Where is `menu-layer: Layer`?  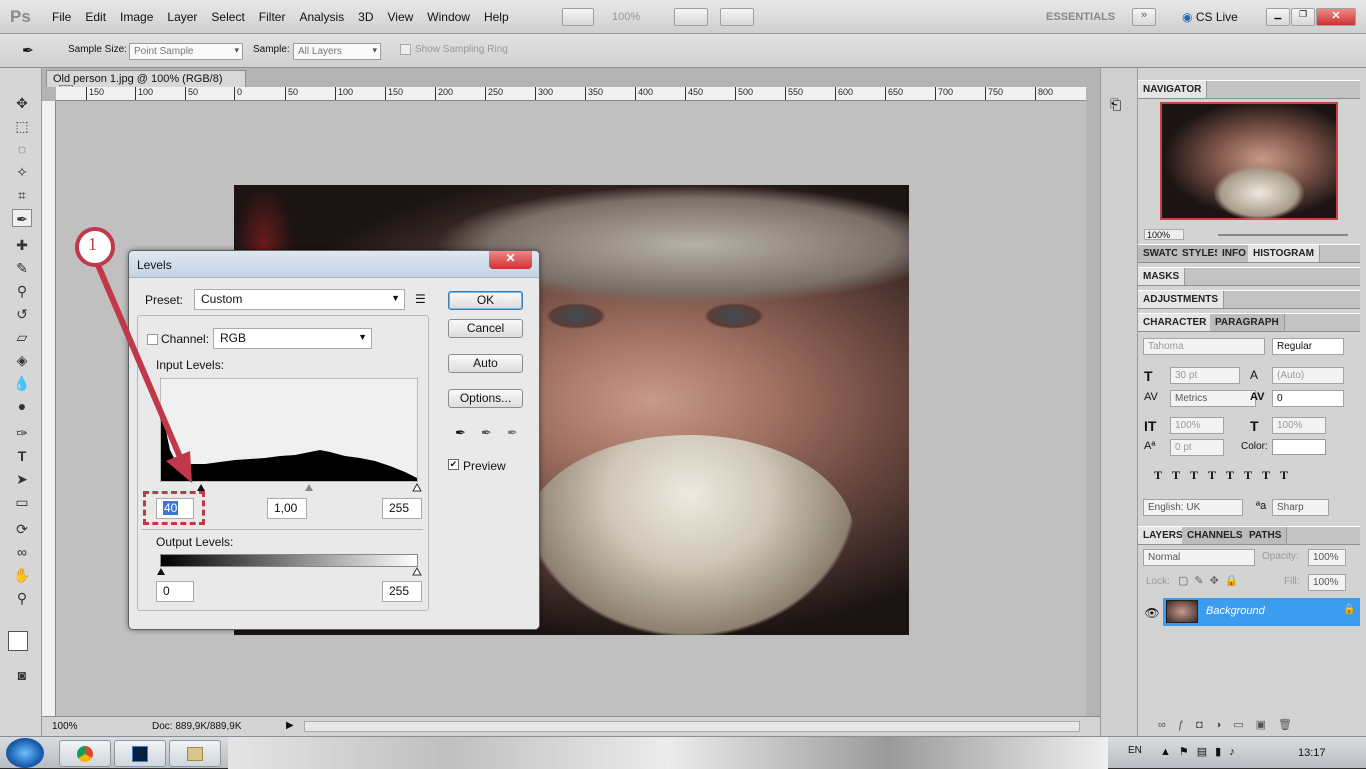 menu-layer: Layer is located at coordinates (182, 17).